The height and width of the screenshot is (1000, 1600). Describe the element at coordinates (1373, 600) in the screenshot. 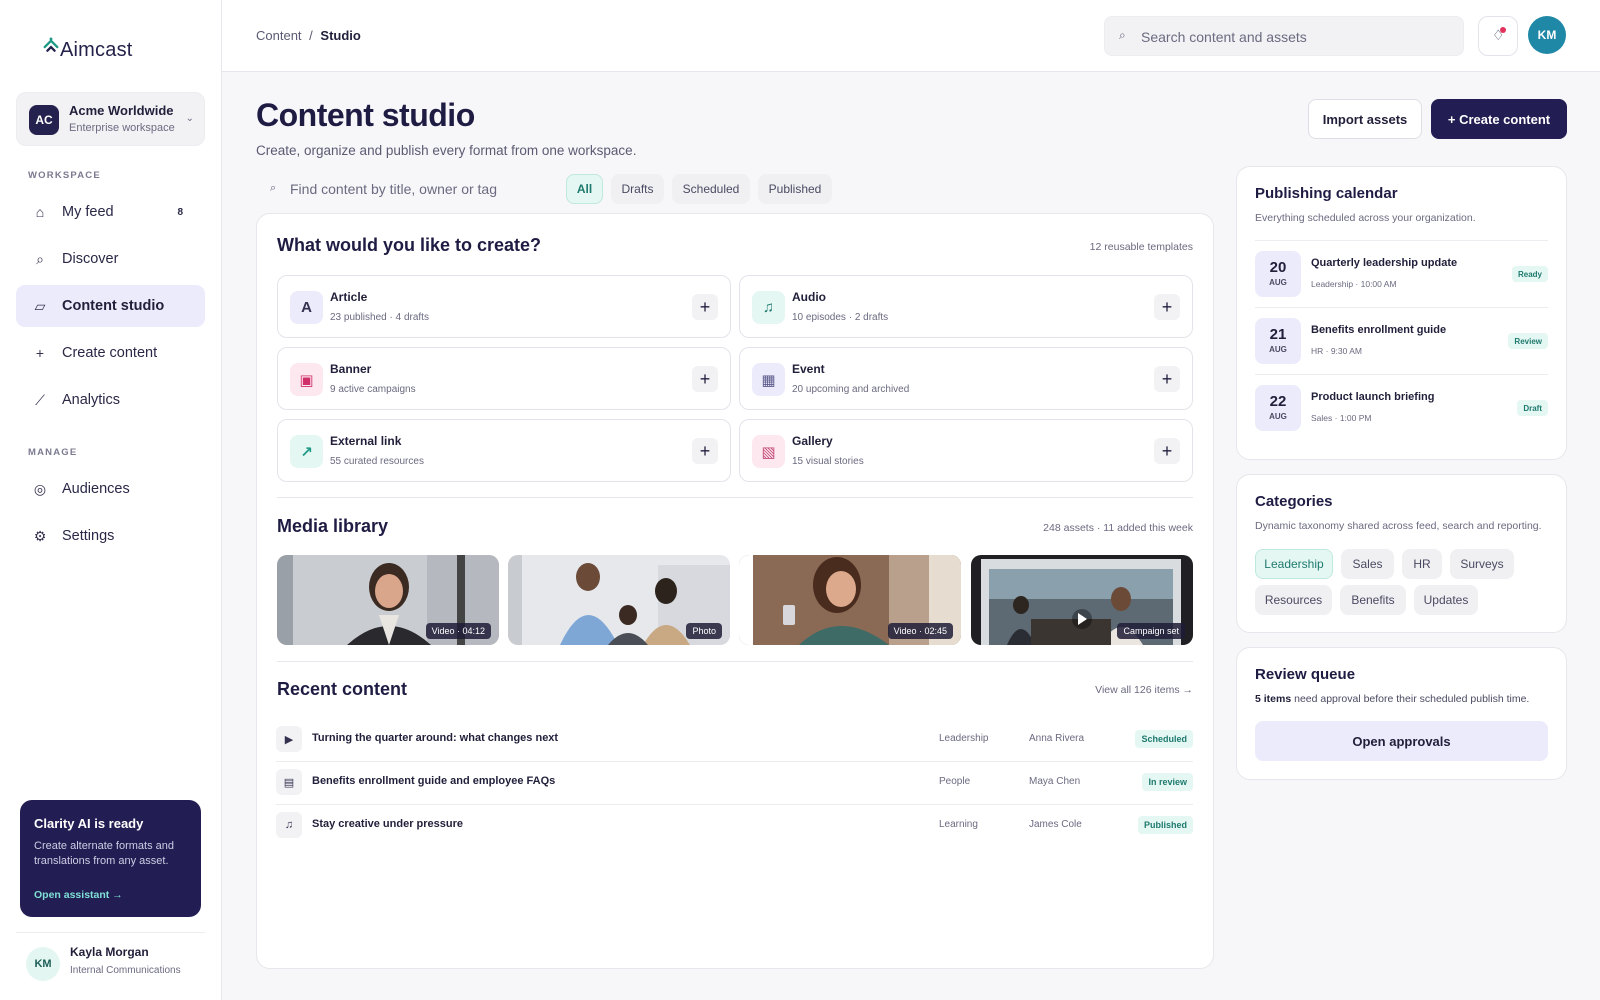

I see `category-chip-benefits: Benefits` at that location.